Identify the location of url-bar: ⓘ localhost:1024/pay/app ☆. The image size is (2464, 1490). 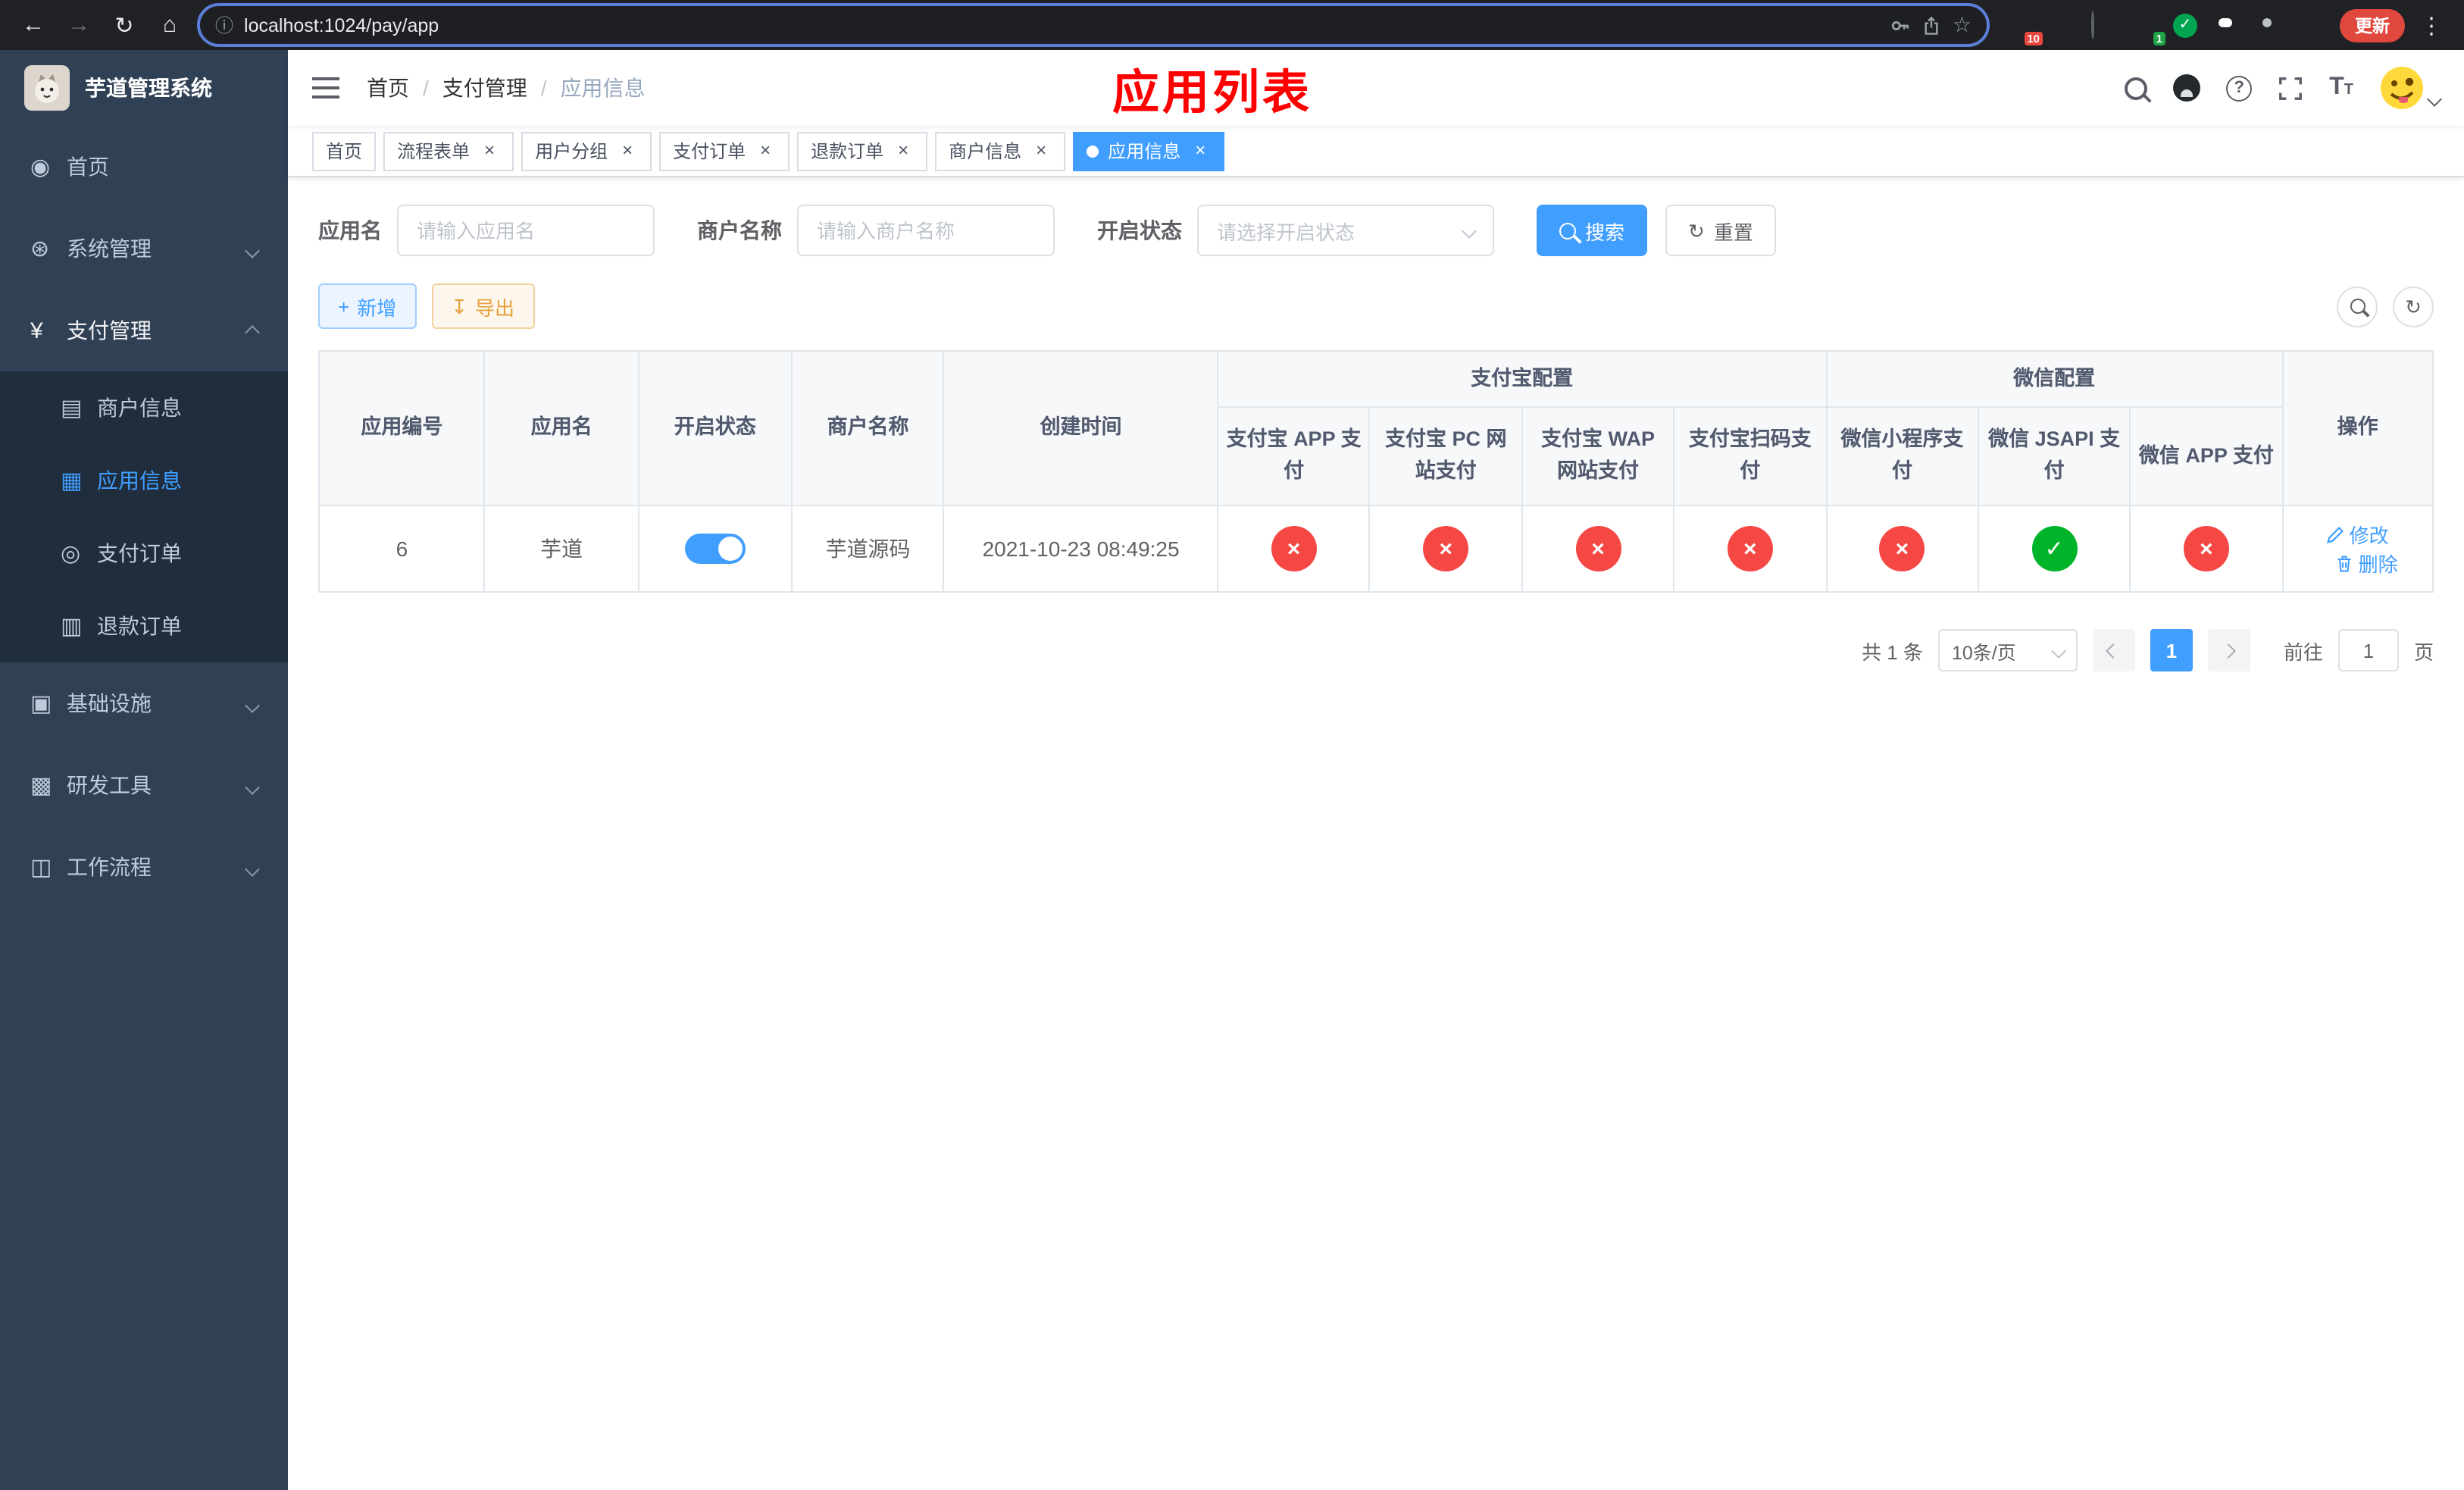
(1093, 25).